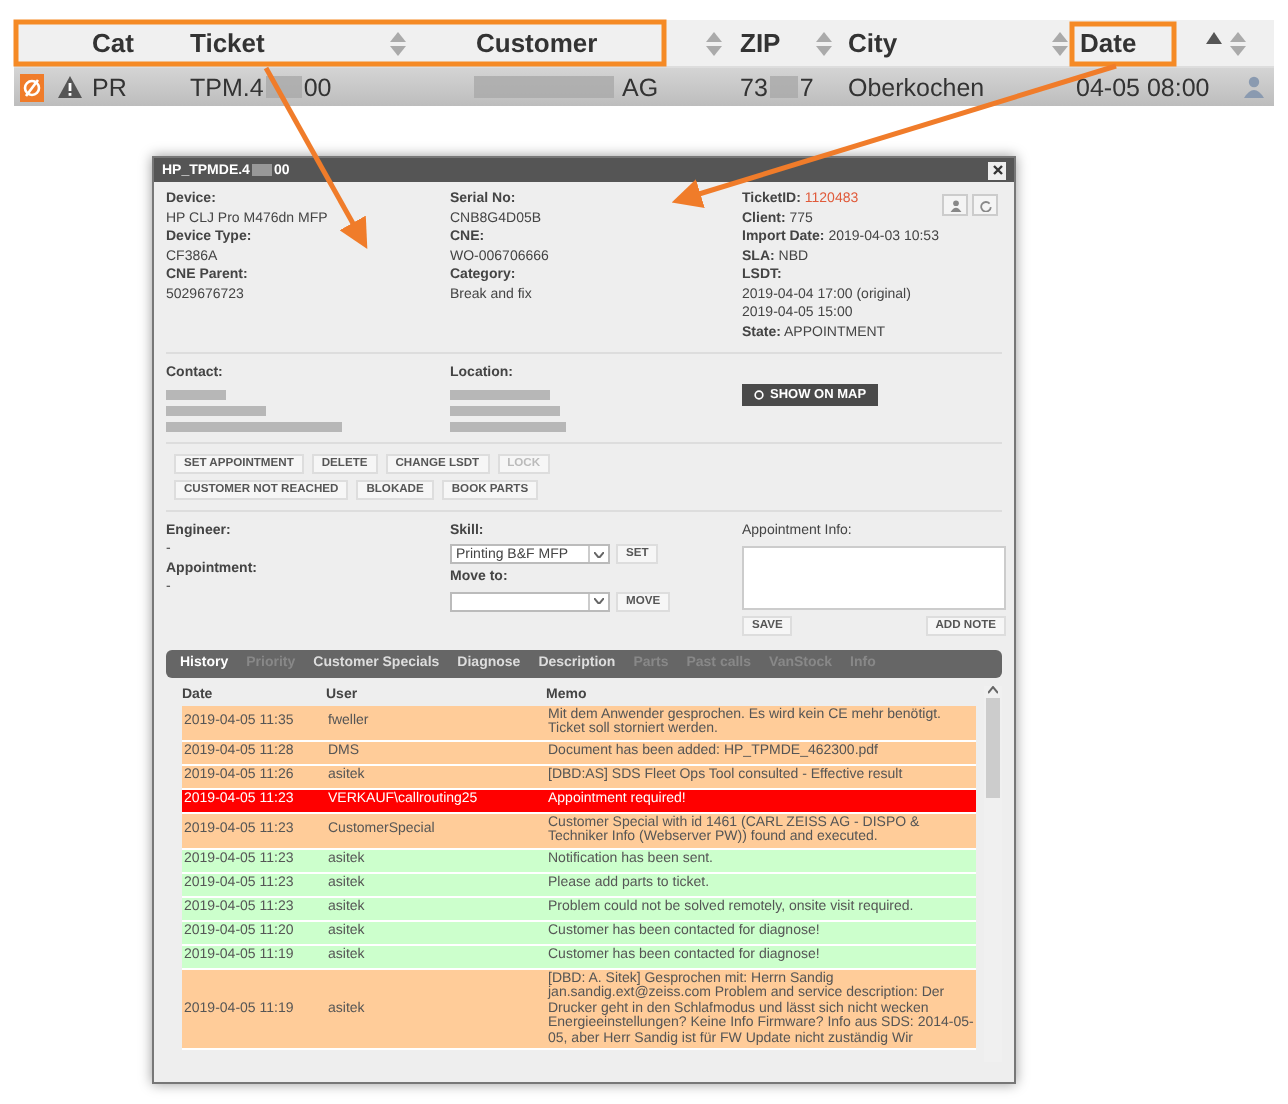 The width and height of the screenshot is (1288, 1104). What do you see at coordinates (760, 43) in the screenshot?
I see `column-header: ZIP` at bounding box center [760, 43].